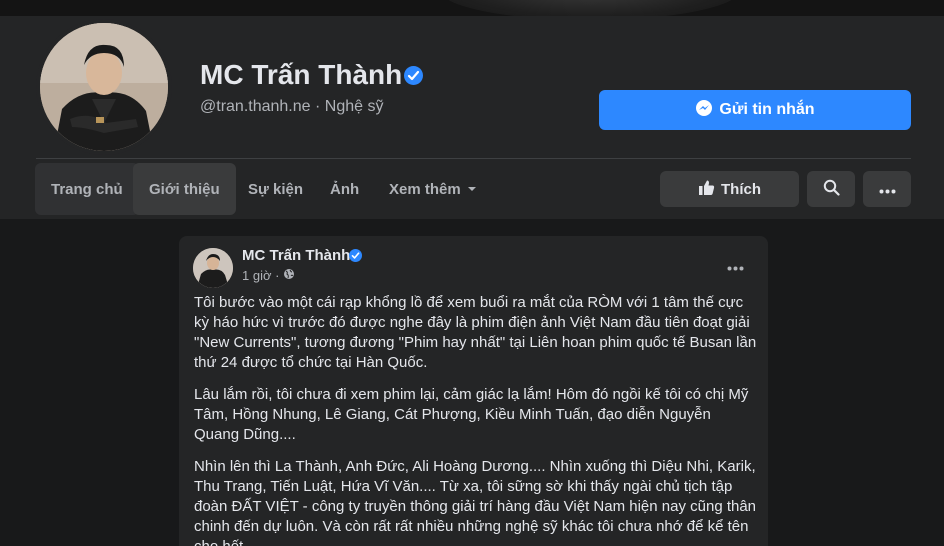  Describe the element at coordinates (292, 106) in the screenshot. I see `profile-handle: @tran.thanh.ne · Nghệ sỹ` at that location.